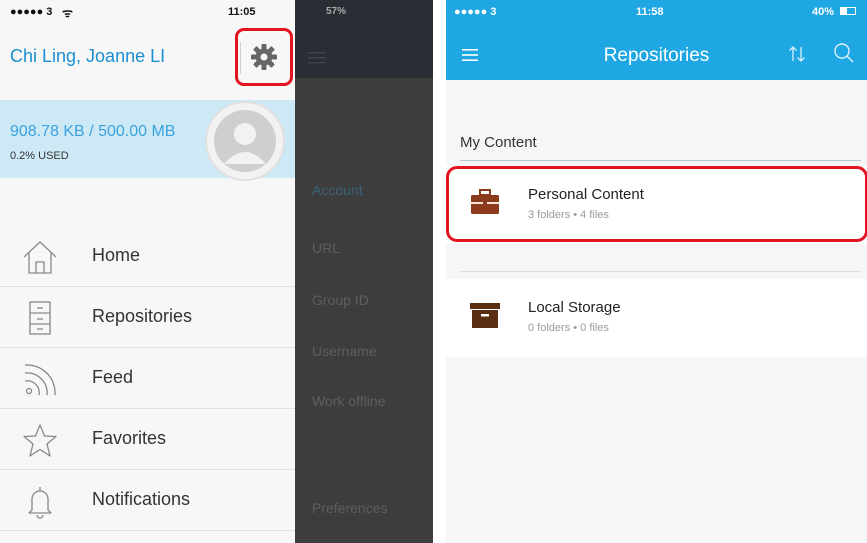 The height and width of the screenshot is (543, 867). Describe the element at coordinates (650, 12) in the screenshot. I see `status-time-right: 11:58` at that location.